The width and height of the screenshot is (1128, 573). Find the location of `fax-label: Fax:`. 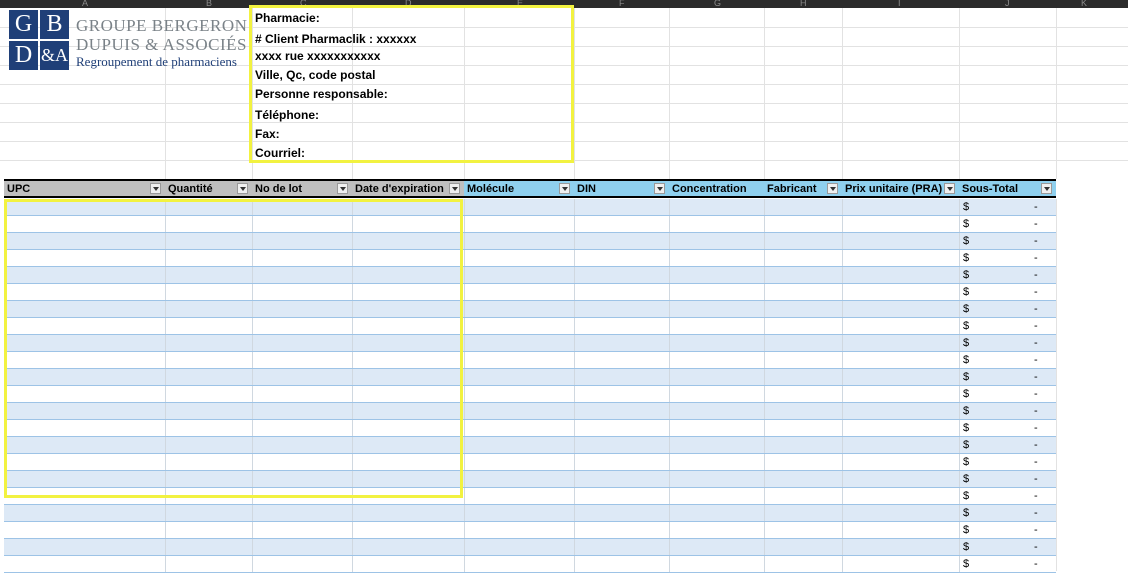

fax-label: Fax: is located at coordinates (267, 134).